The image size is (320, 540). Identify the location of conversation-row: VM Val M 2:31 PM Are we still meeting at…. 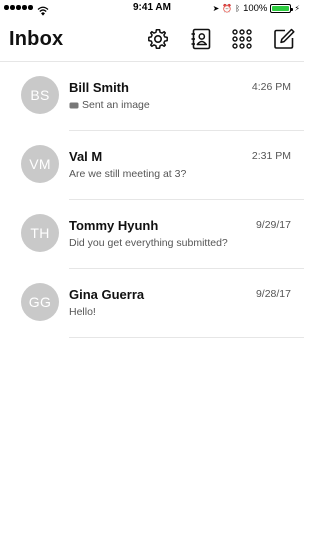
(152, 165).